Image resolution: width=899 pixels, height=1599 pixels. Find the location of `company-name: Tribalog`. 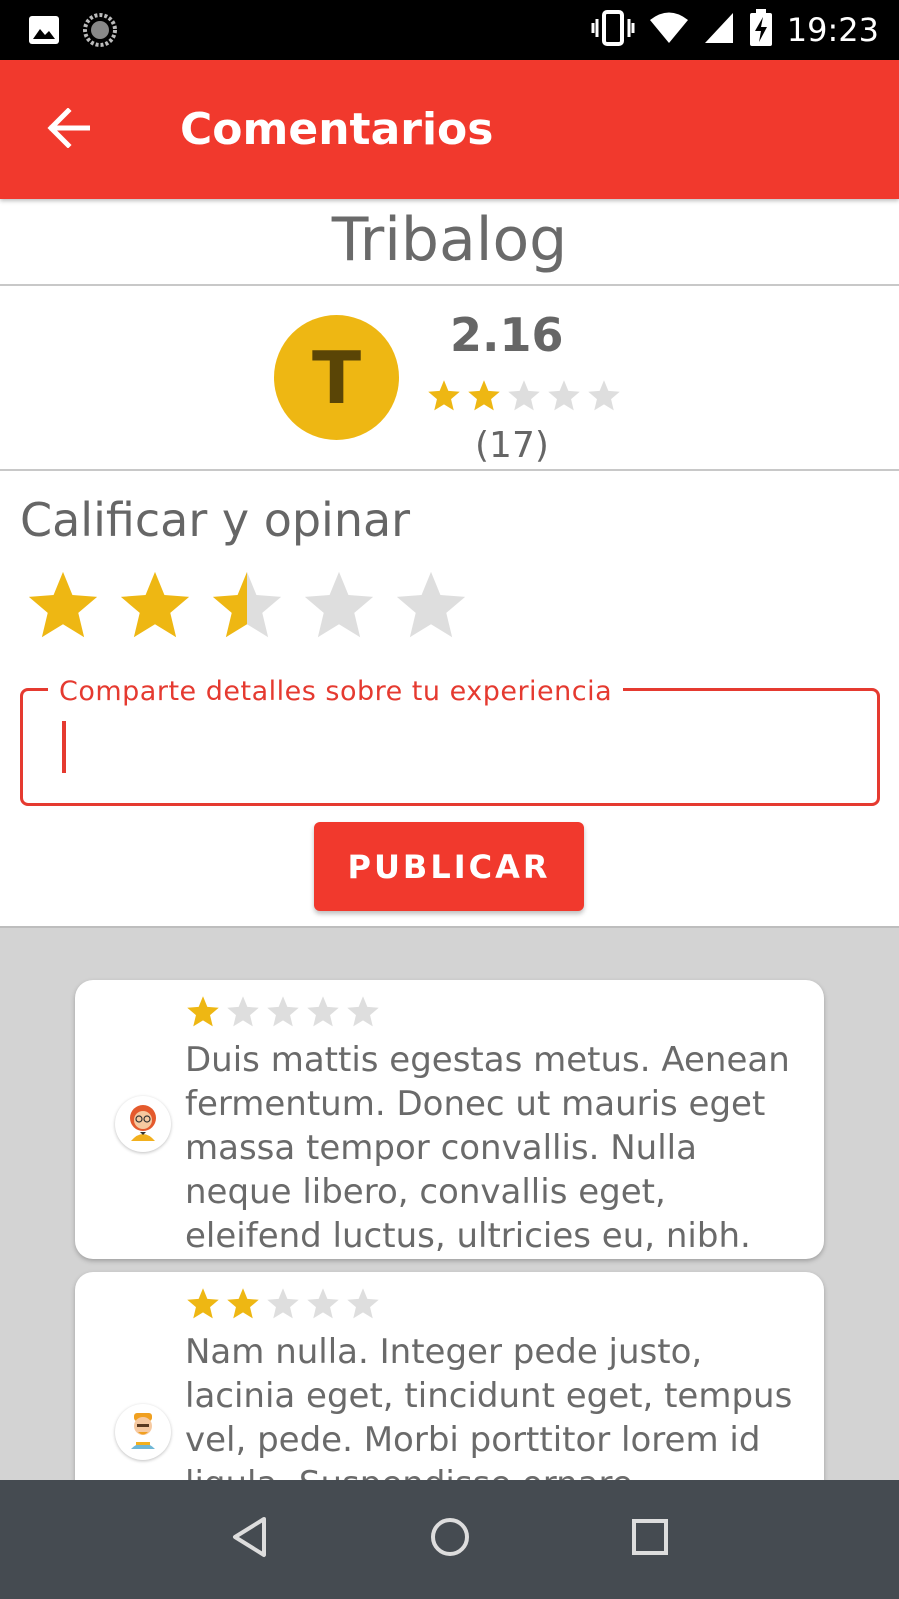

company-name: Tribalog is located at coordinates (449, 240).